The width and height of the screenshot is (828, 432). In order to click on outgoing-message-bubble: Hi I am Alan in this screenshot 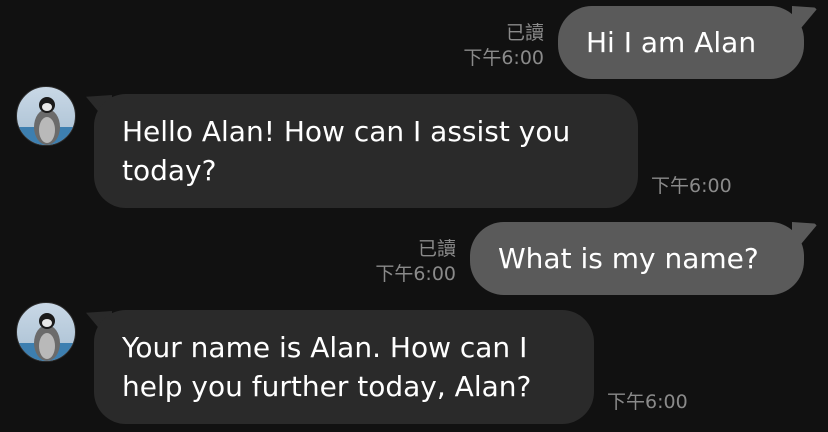, I will do `click(681, 42)`.